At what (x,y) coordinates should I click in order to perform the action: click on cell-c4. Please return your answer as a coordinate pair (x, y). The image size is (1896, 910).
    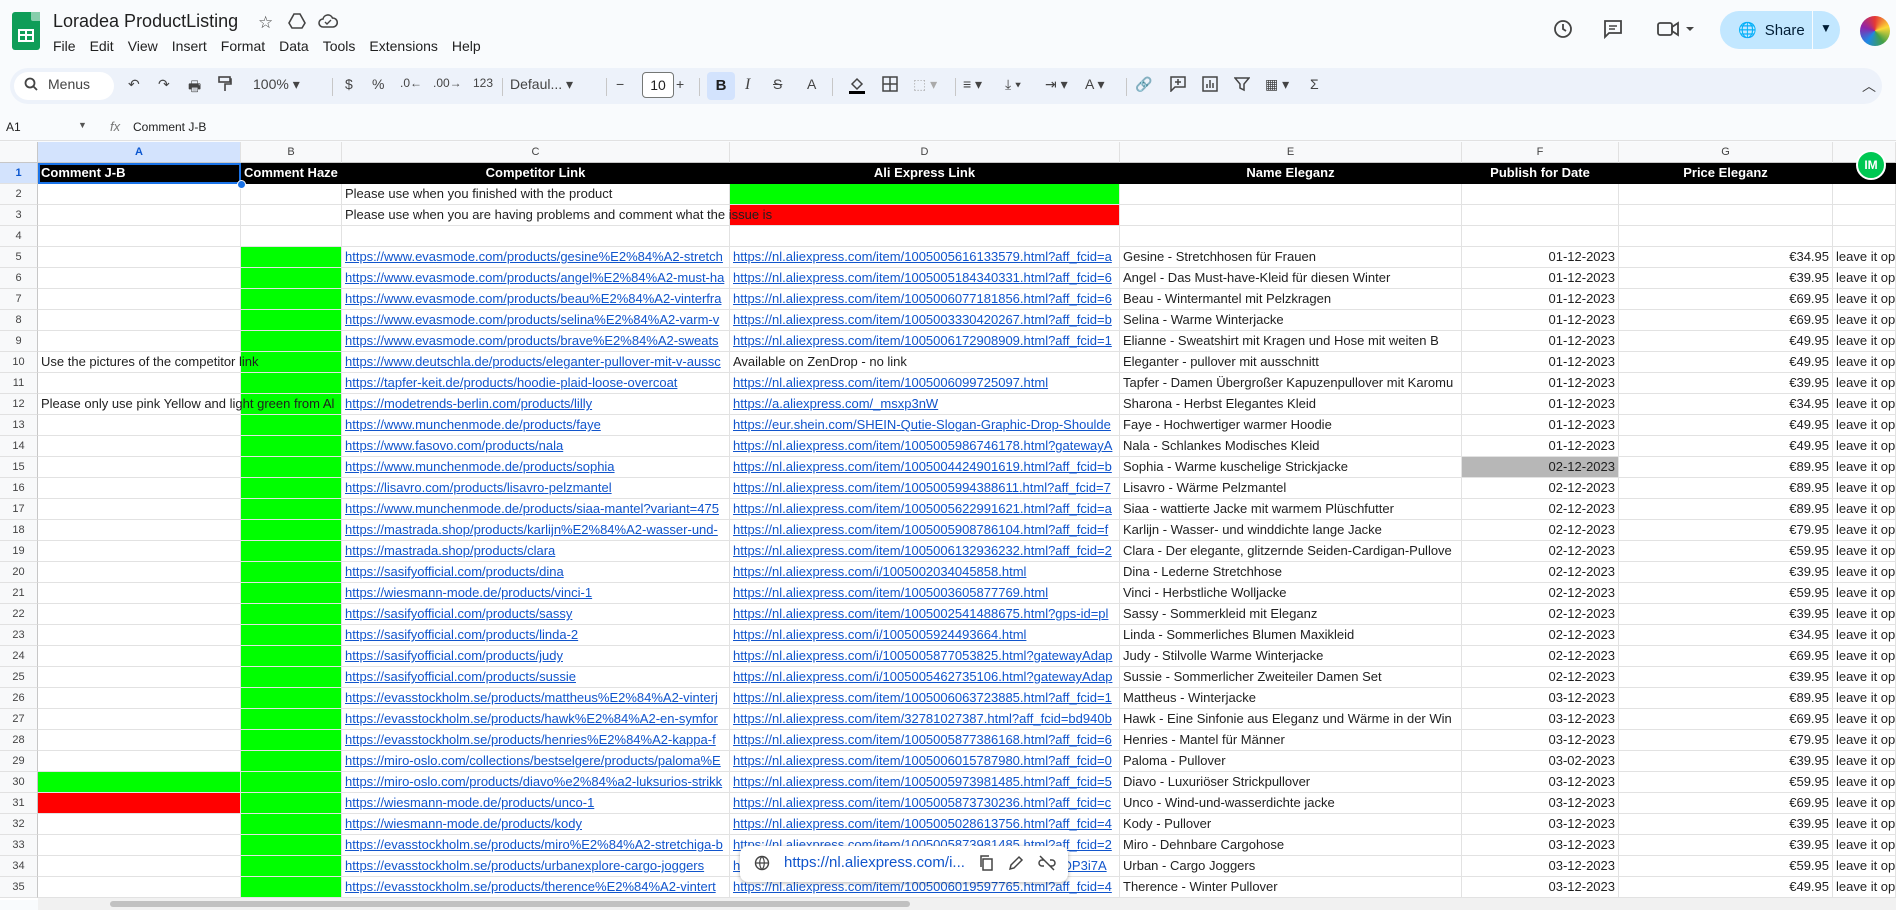
    Looking at the image, I should click on (536, 236).